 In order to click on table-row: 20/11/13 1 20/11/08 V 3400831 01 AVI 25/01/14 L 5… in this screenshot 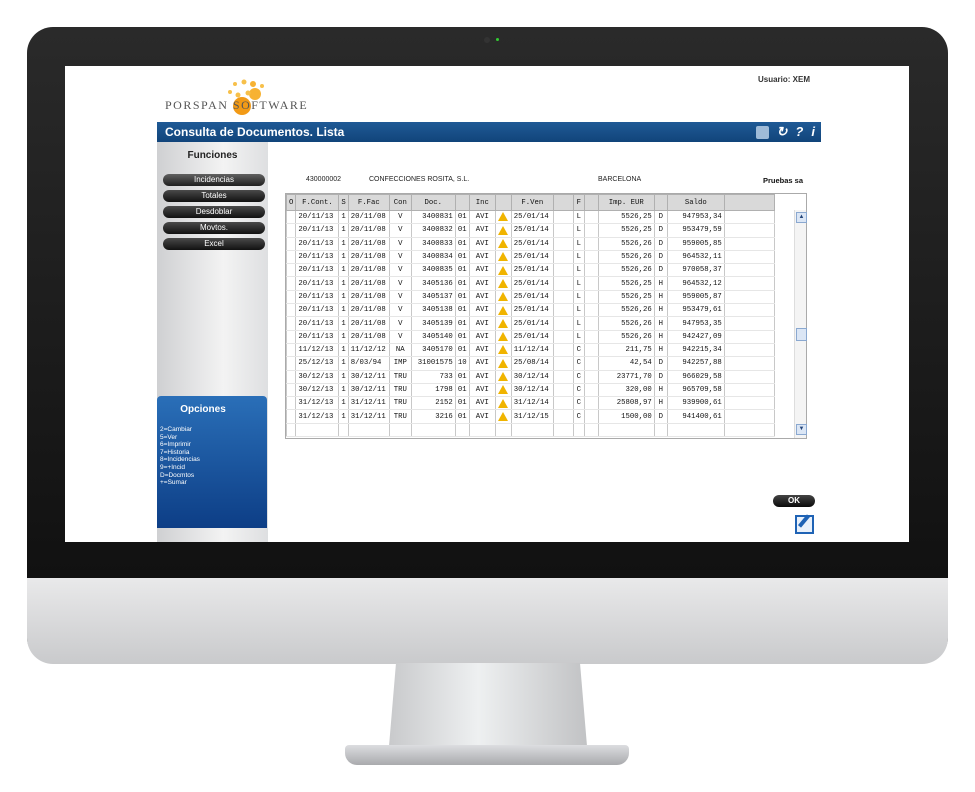, I will do `click(530, 217)`.